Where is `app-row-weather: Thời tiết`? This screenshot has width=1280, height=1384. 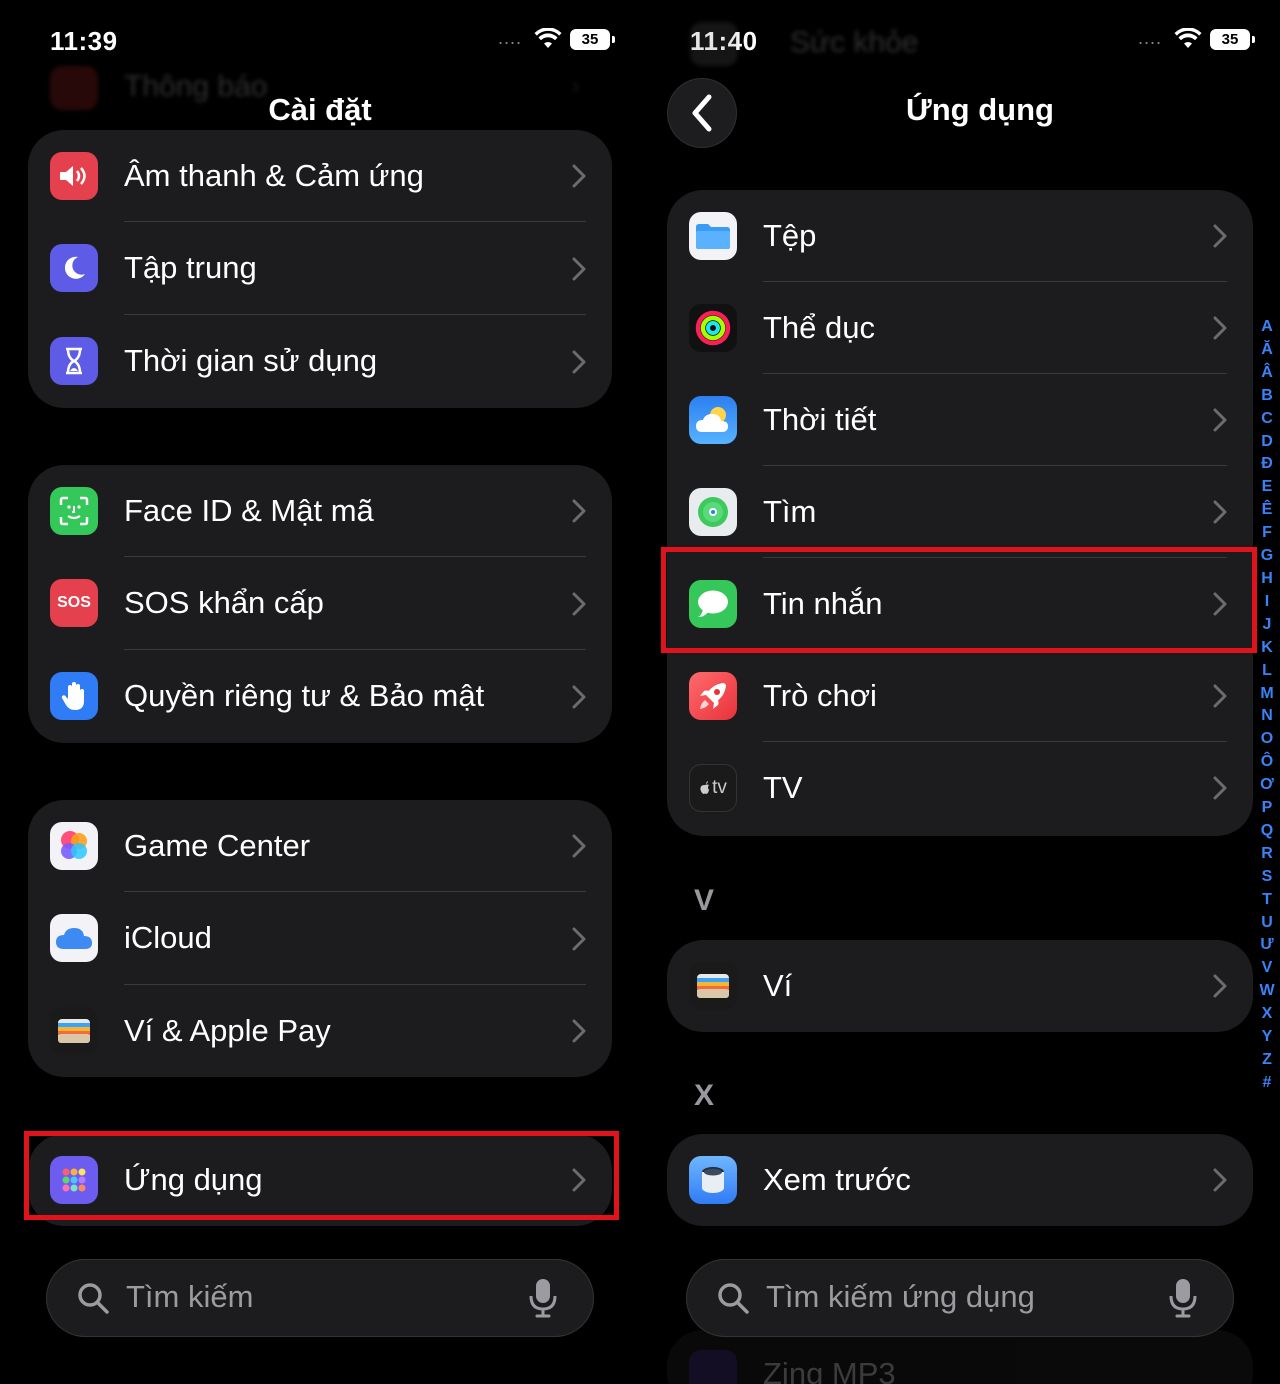
app-row-weather: Thời tiết is located at coordinates (960, 420).